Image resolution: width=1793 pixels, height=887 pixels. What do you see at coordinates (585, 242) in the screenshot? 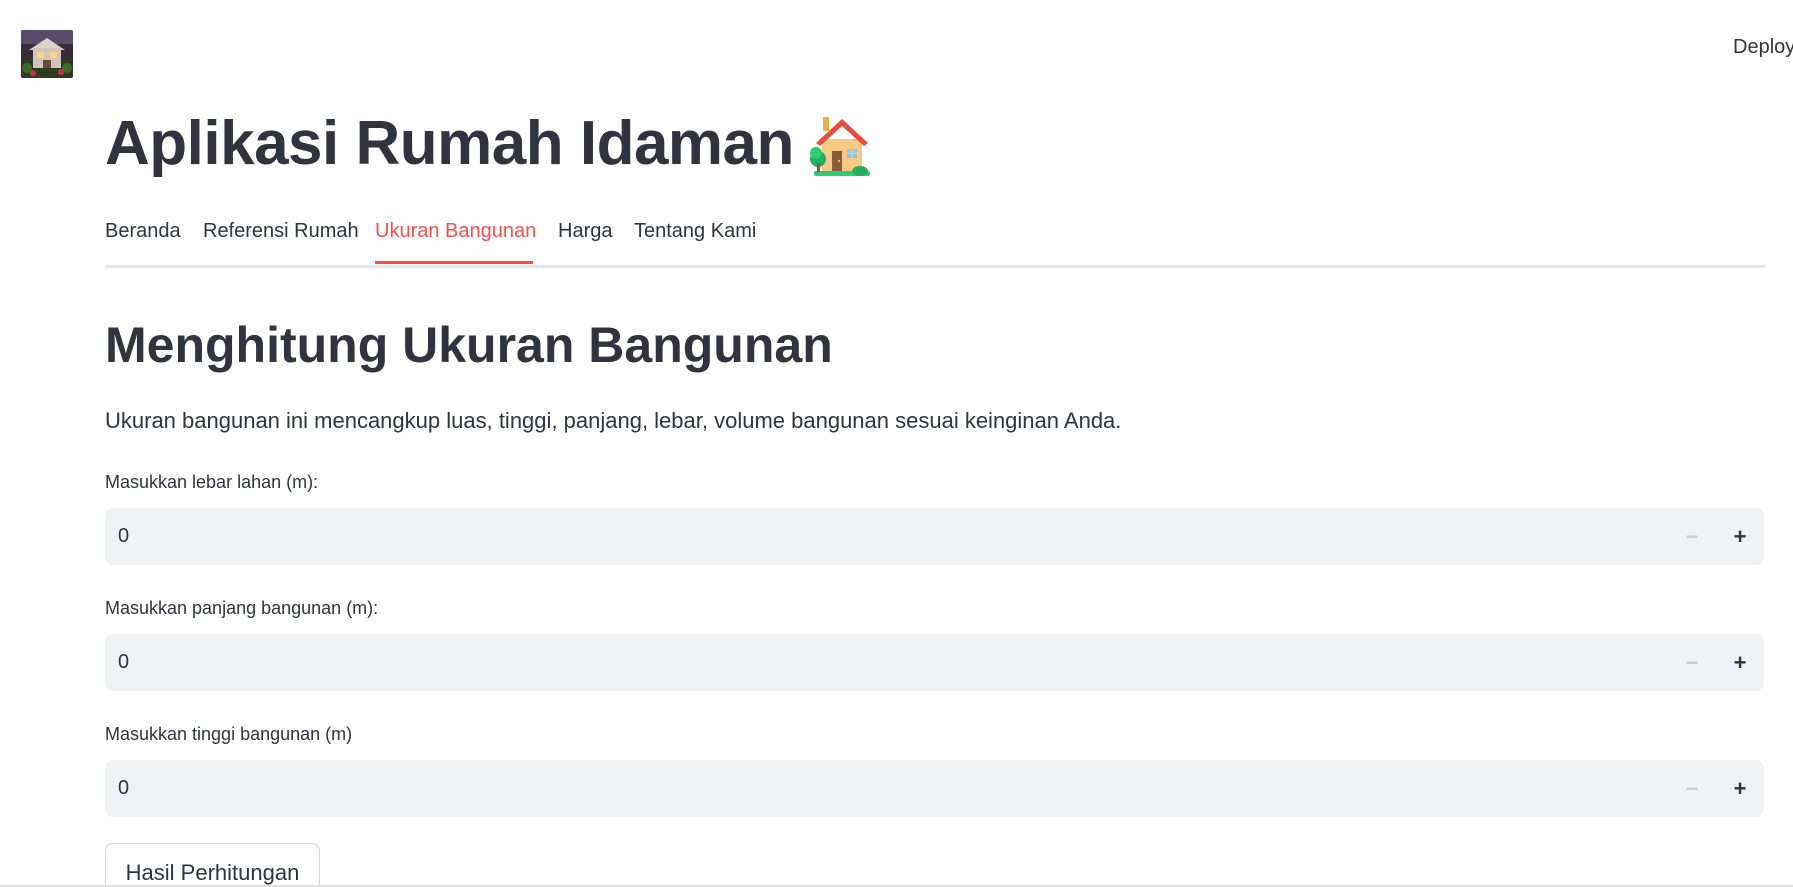
I see `tab-harga: Harga` at bounding box center [585, 242].